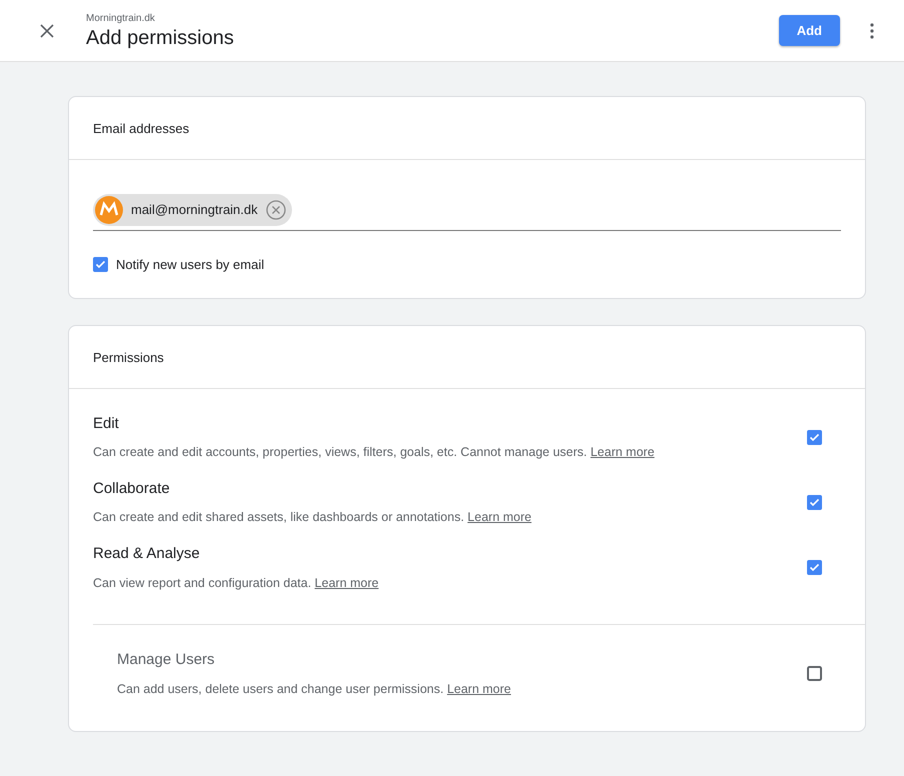  Describe the element at coordinates (312, 517) in the screenshot. I see `permission-description: Can create and edit shared assets, like dashboards or annotations. Learn more` at that location.